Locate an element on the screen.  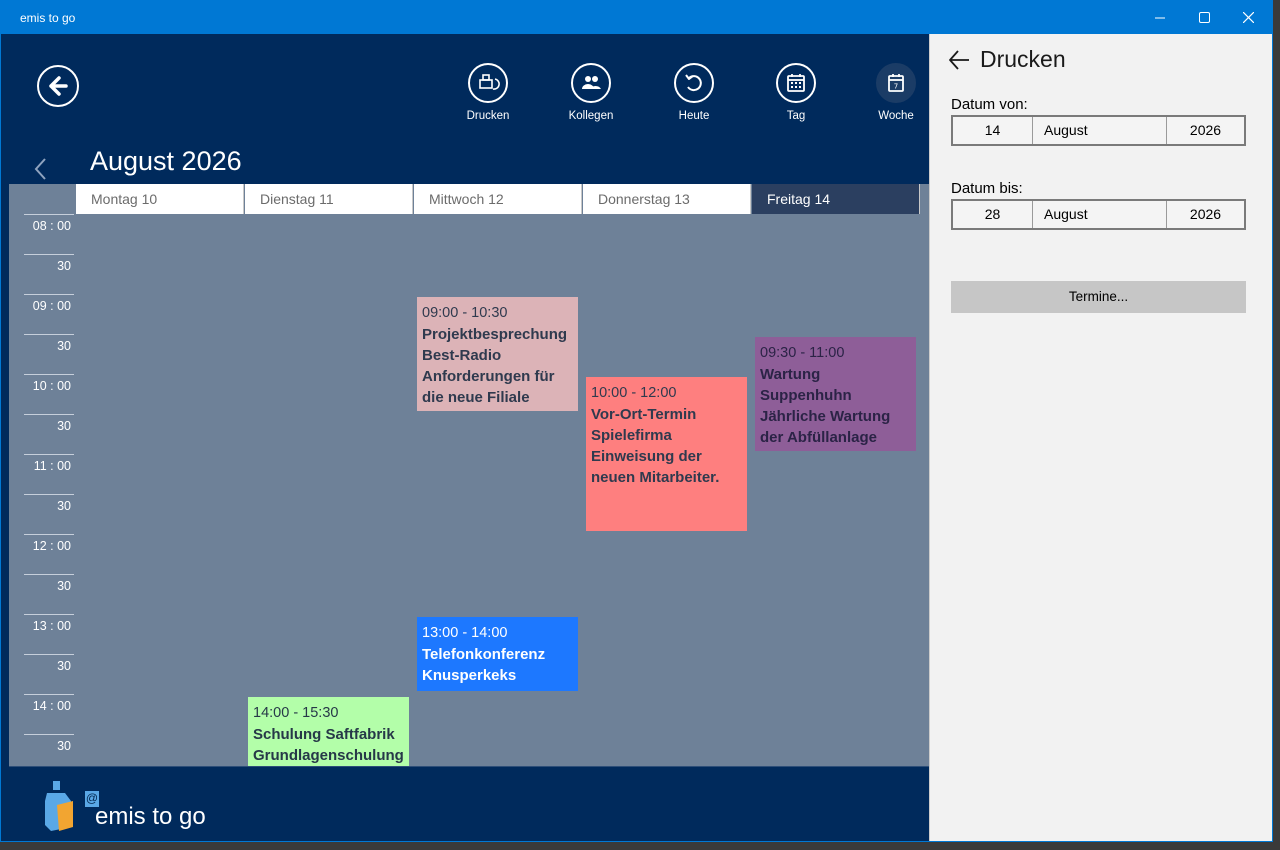
maximize-icon is located at coordinates (1204, 17).